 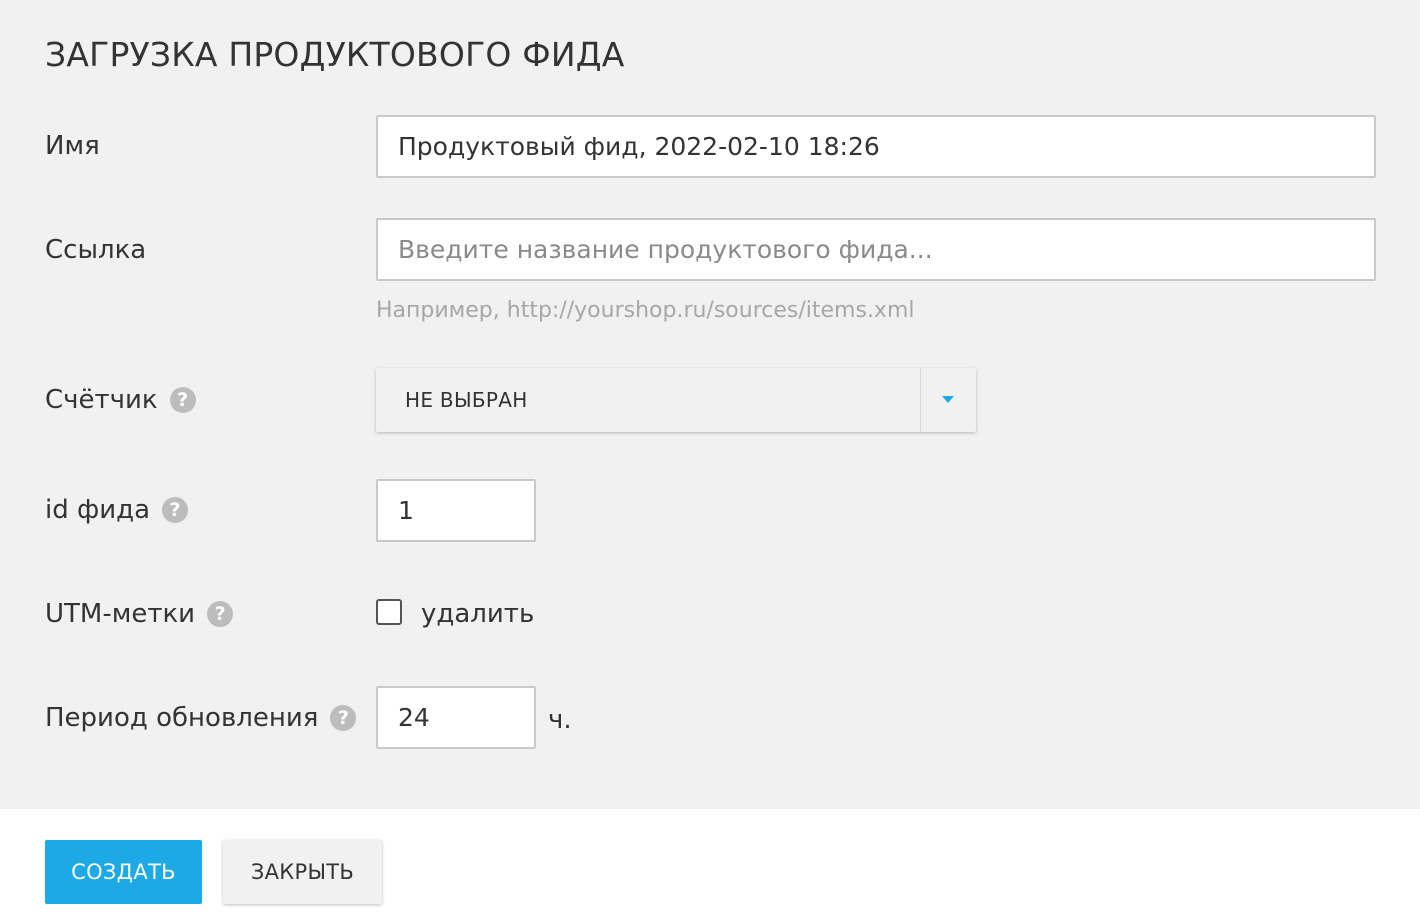 What do you see at coordinates (335, 54) in the screenshot?
I see `dialog-title: ЗАГРУЗКА ПРОДУКТОВОГО ФИДА` at bounding box center [335, 54].